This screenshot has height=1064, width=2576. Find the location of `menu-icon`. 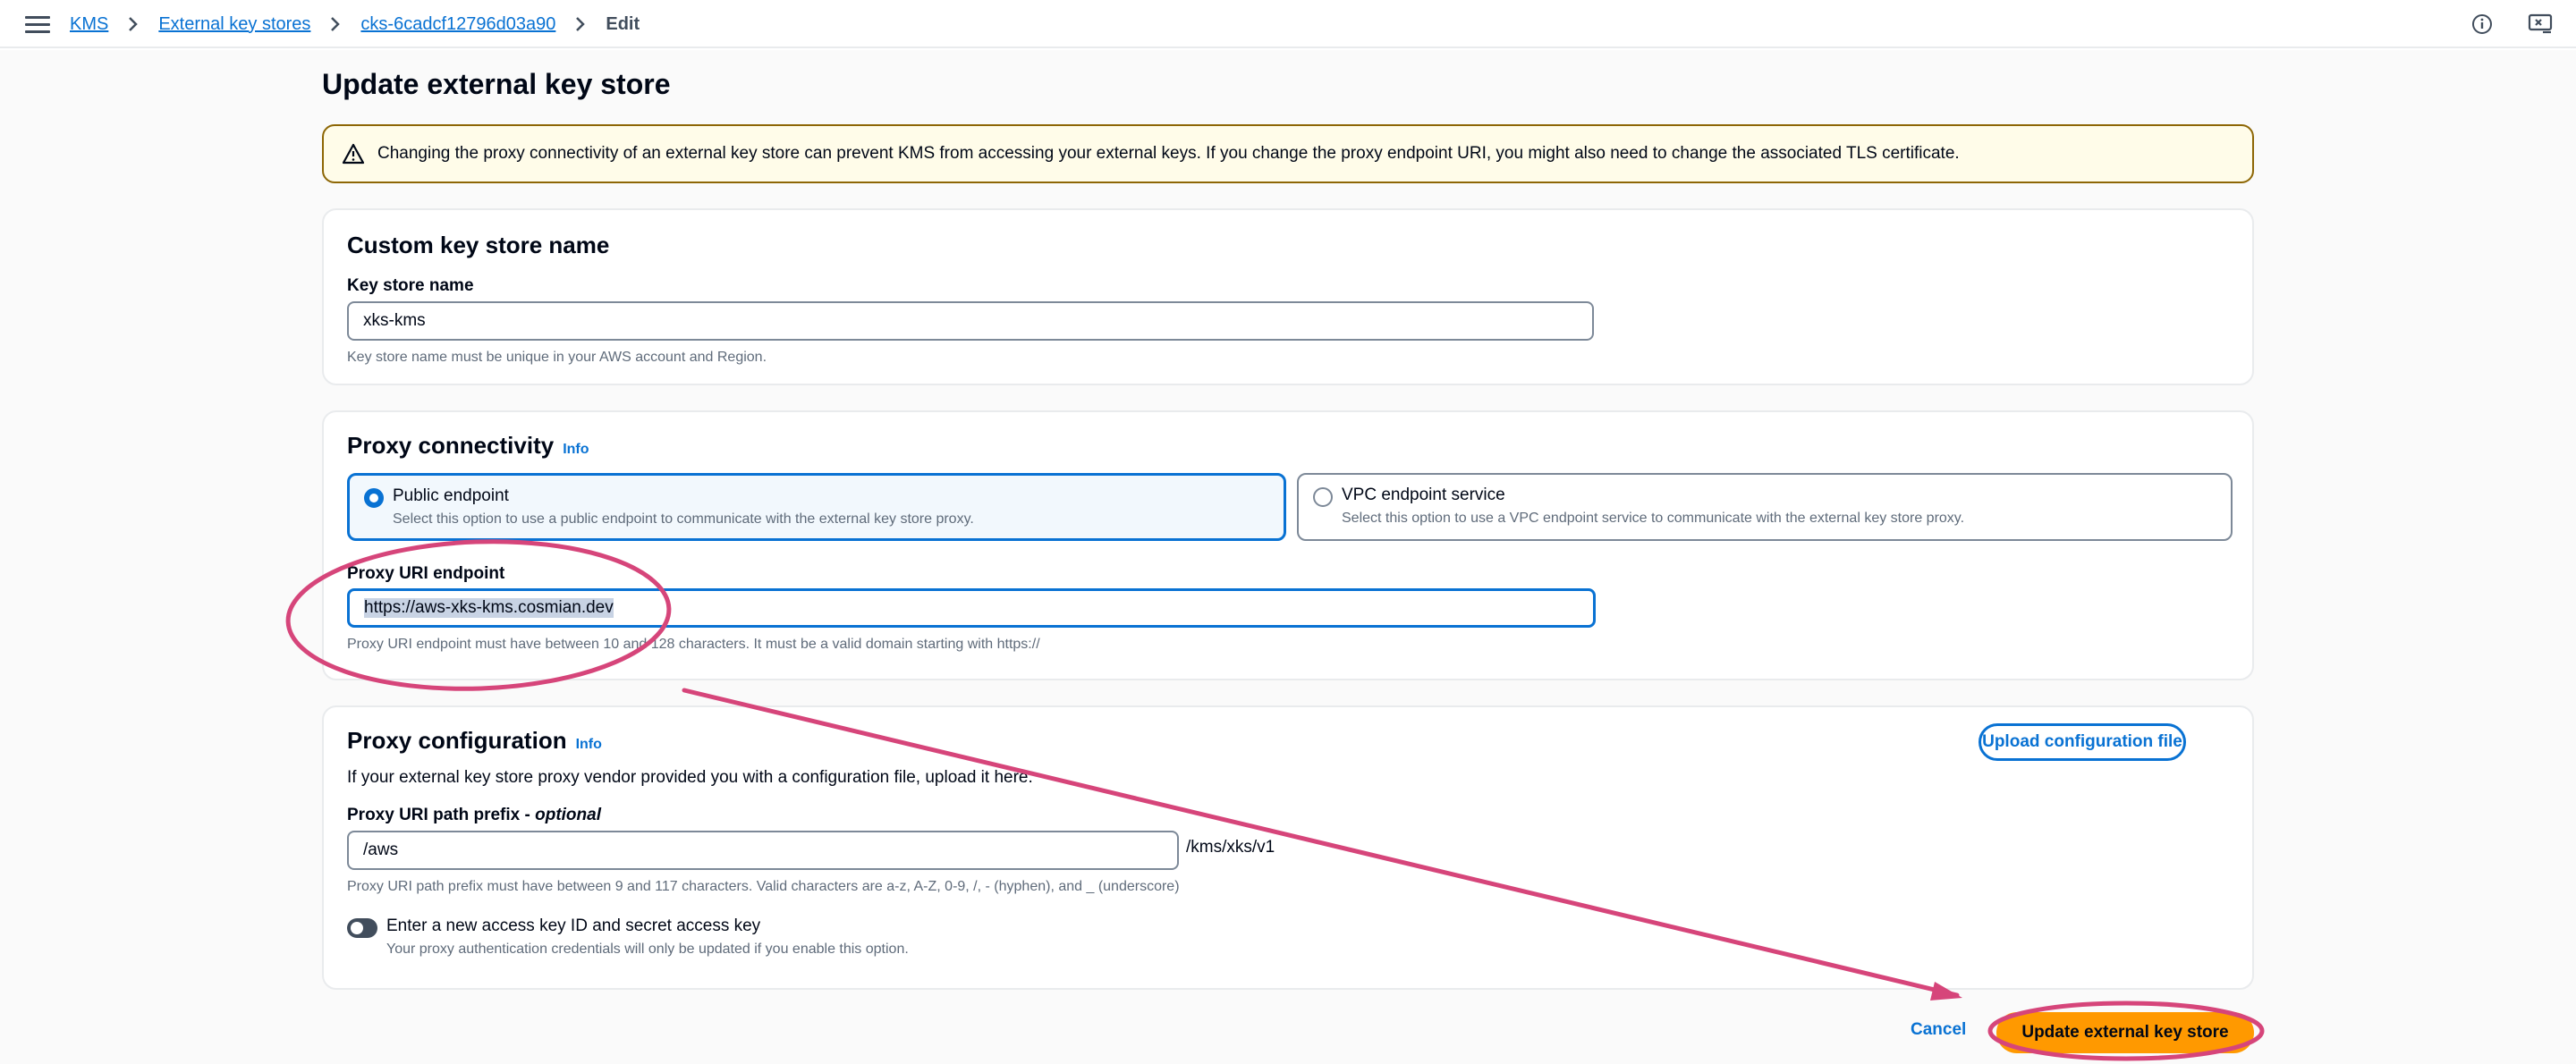

menu-icon is located at coordinates (37, 24).